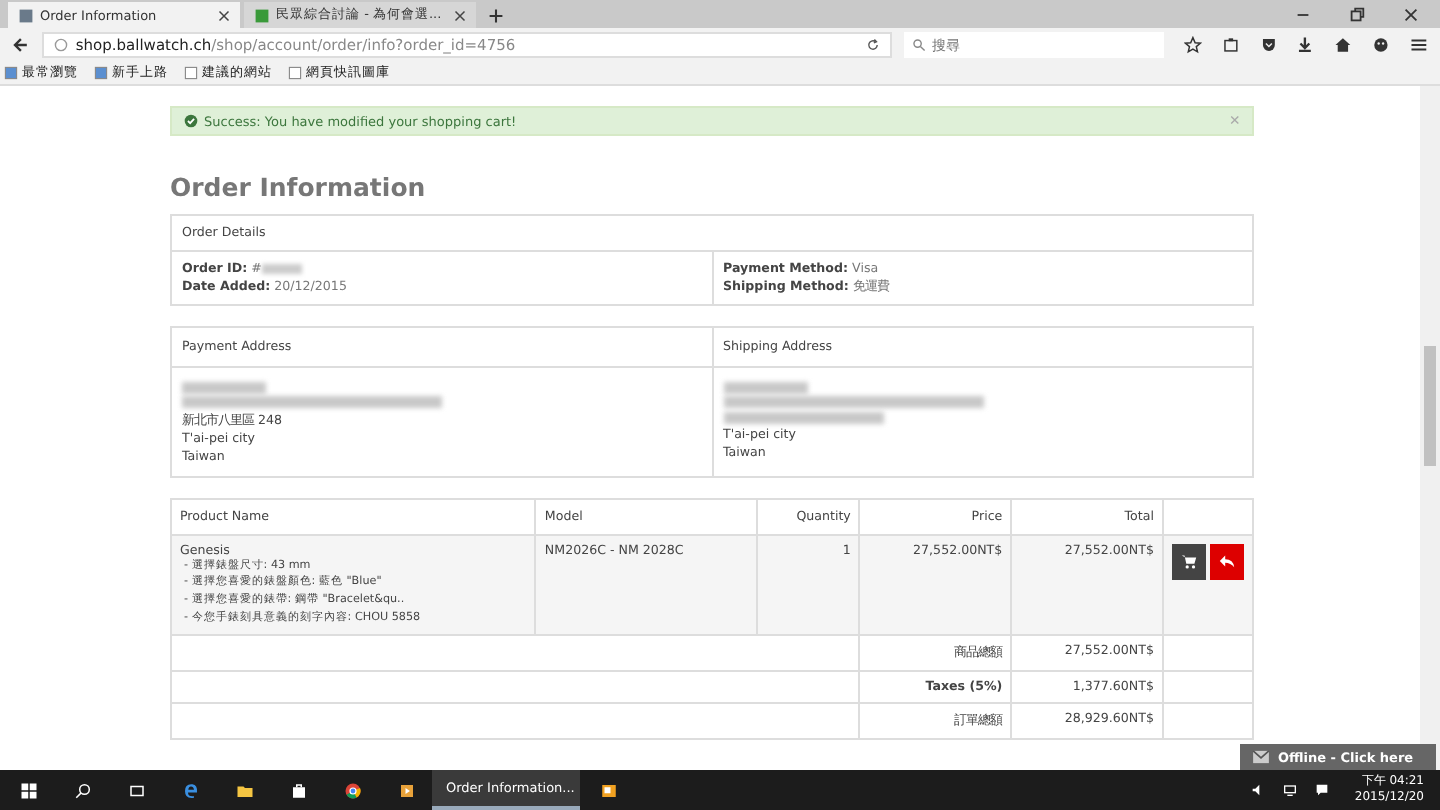 The image size is (1440, 810). Describe the element at coordinates (1261, 757) in the screenshot. I see `mail-icon` at that location.